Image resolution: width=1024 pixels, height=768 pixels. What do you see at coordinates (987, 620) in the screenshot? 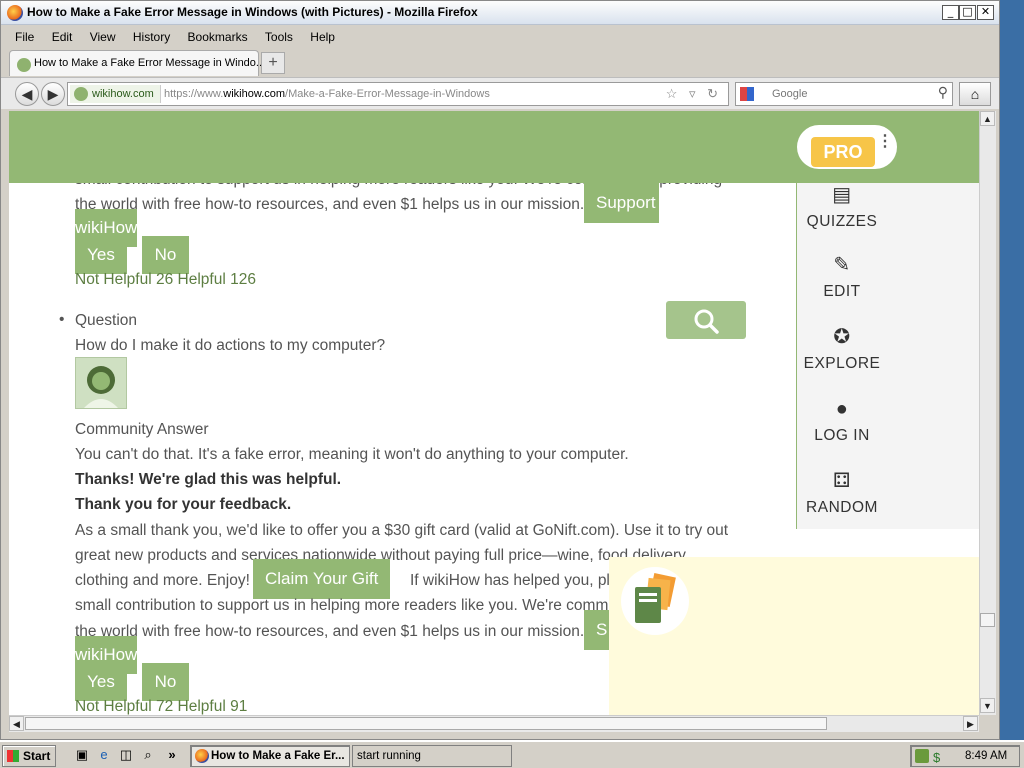
I see `scroll-thumb` at bounding box center [987, 620].